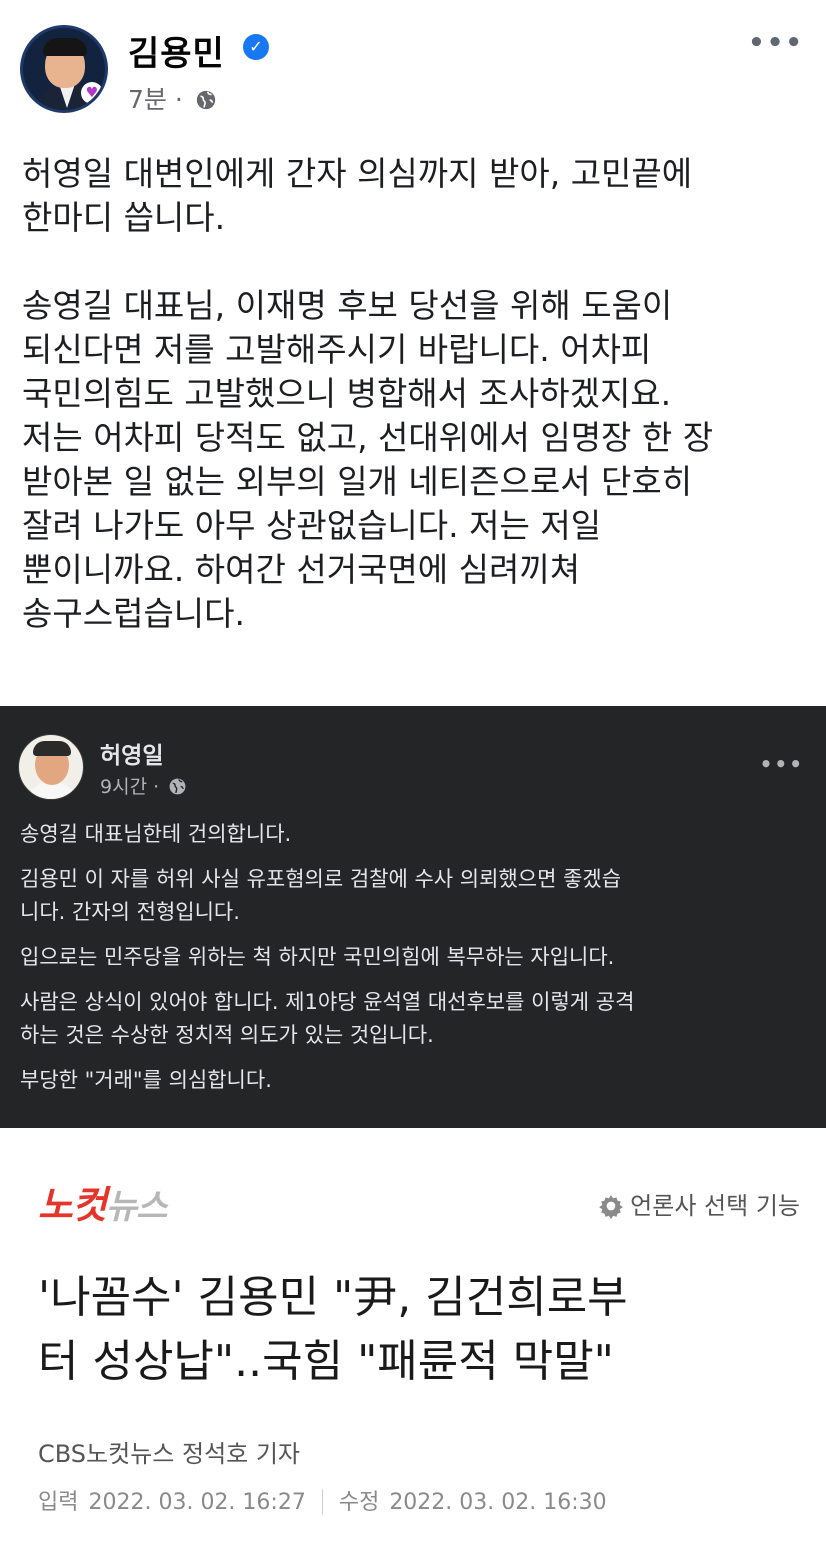  What do you see at coordinates (498, 1502) in the screenshot?
I see `edit-date: 2022. 03. 02. 16:30` at bounding box center [498, 1502].